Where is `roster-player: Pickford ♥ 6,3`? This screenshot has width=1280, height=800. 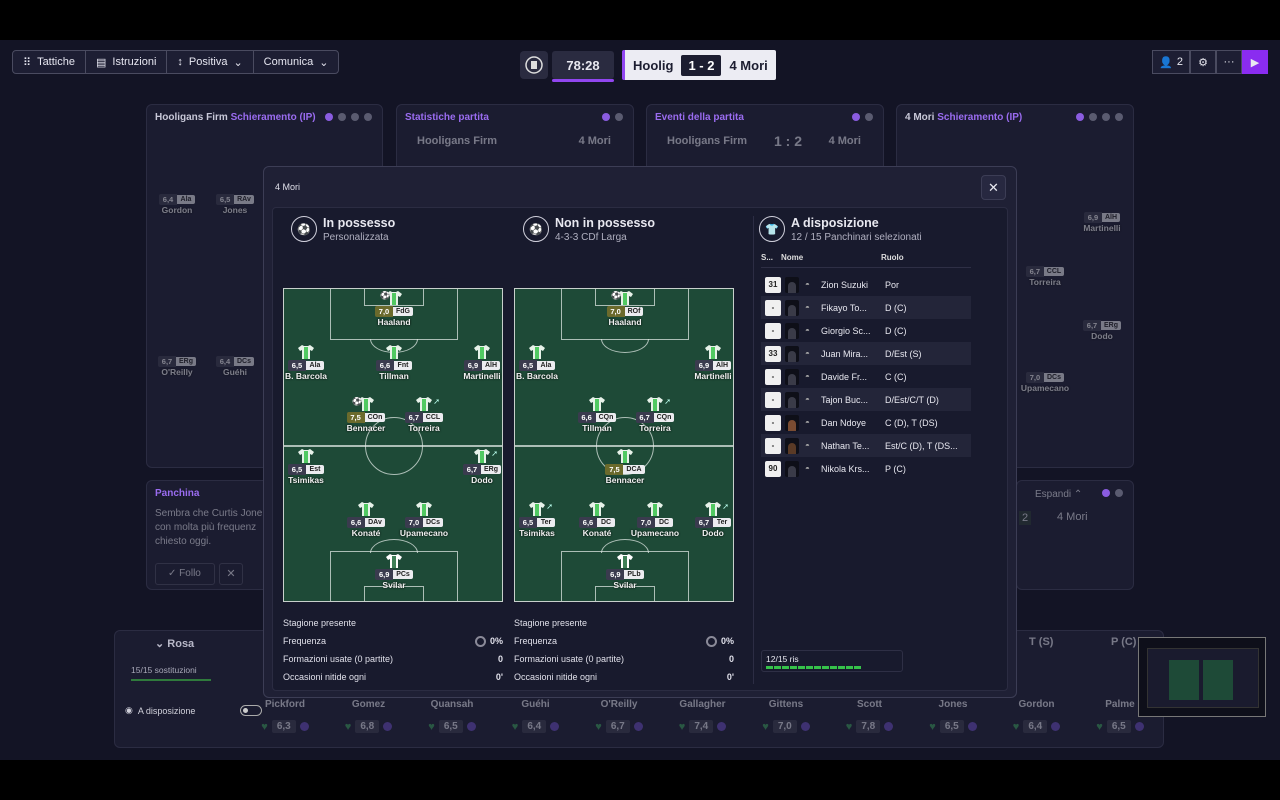 roster-player: Pickford ♥ 6,3 is located at coordinates (285, 716).